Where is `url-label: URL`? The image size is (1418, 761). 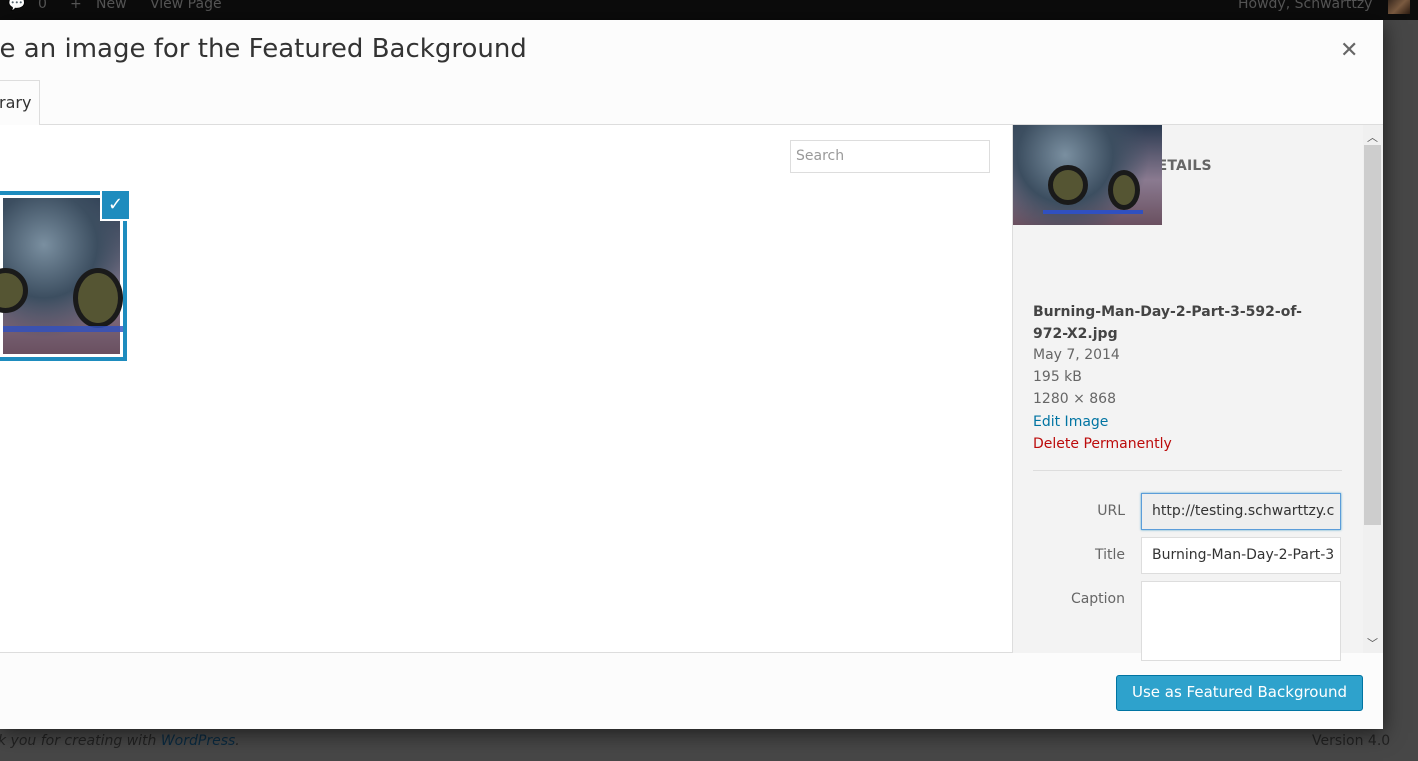
url-label: URL is located at coordinates (1111, 511).